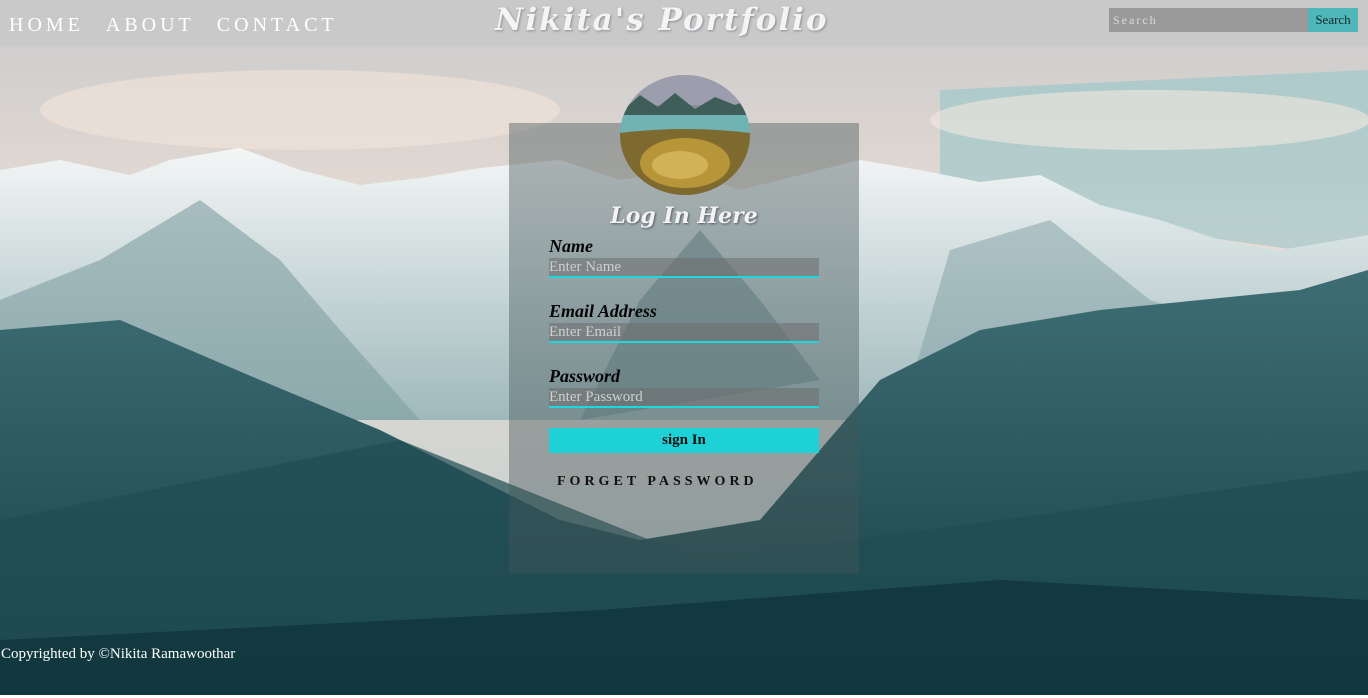 The image size is (1368, 698). What do you see at coordinates (684, 440) in the screenshot?
I see `sign-in-button: sign In` at bounding box center [684, 440].